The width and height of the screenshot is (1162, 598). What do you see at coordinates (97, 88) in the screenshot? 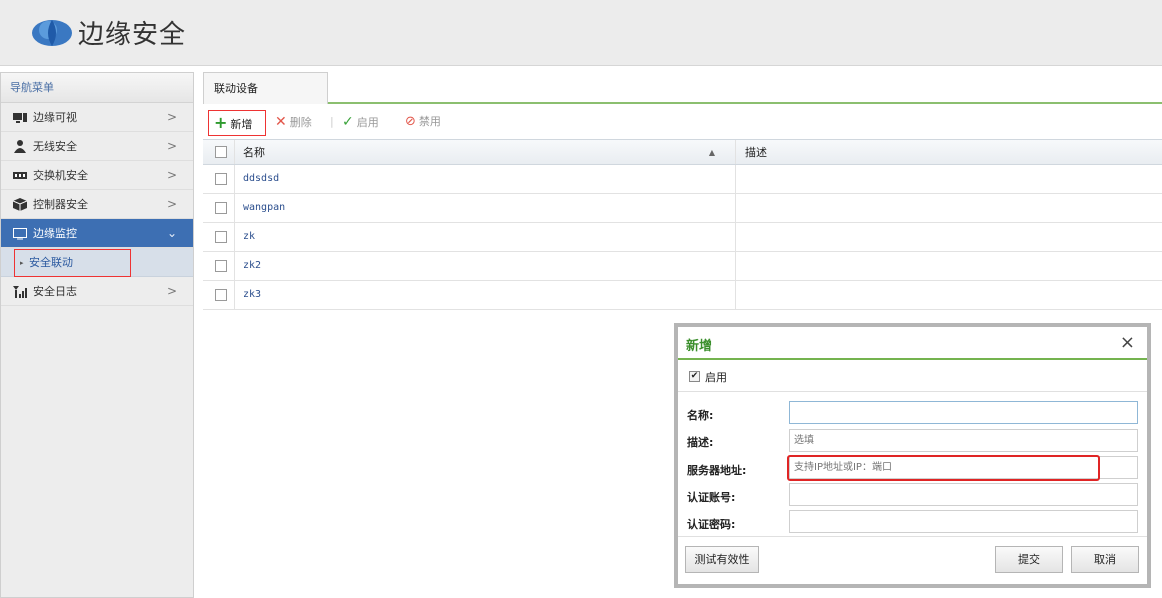
I see `sidebar-title: 导航菜单` at bounding box center [97, 88].